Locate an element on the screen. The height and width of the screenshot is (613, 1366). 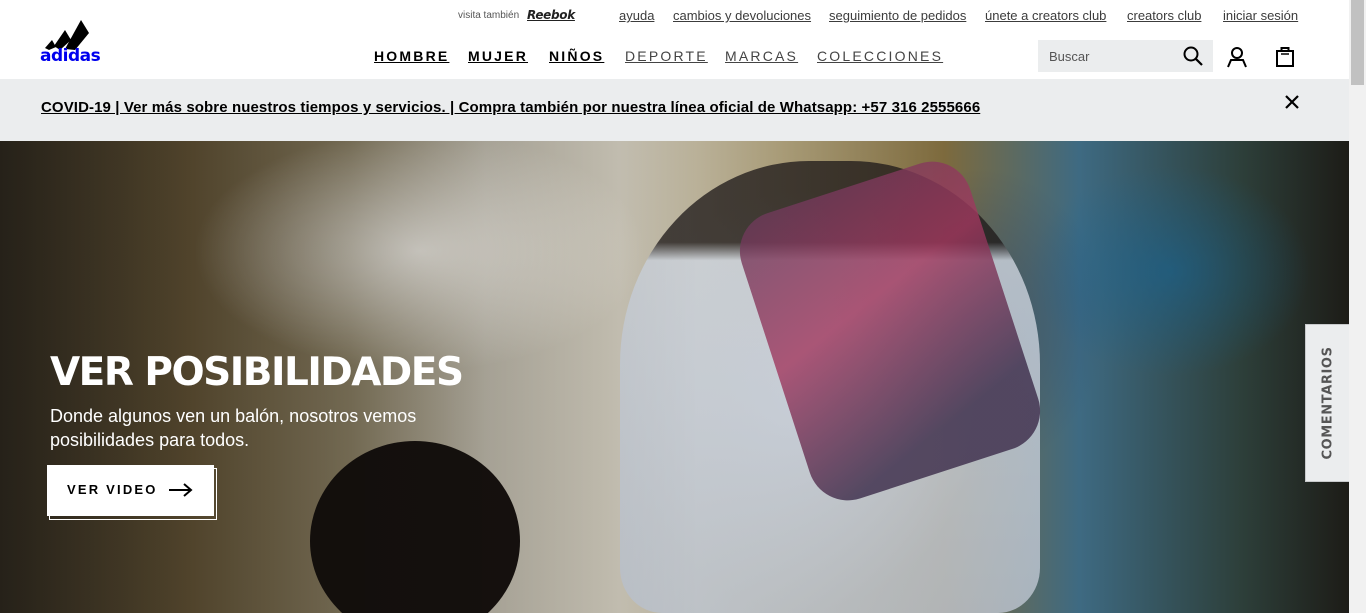
feedback-tab: COMENTARIOS is located at coordinates (1327, 403).